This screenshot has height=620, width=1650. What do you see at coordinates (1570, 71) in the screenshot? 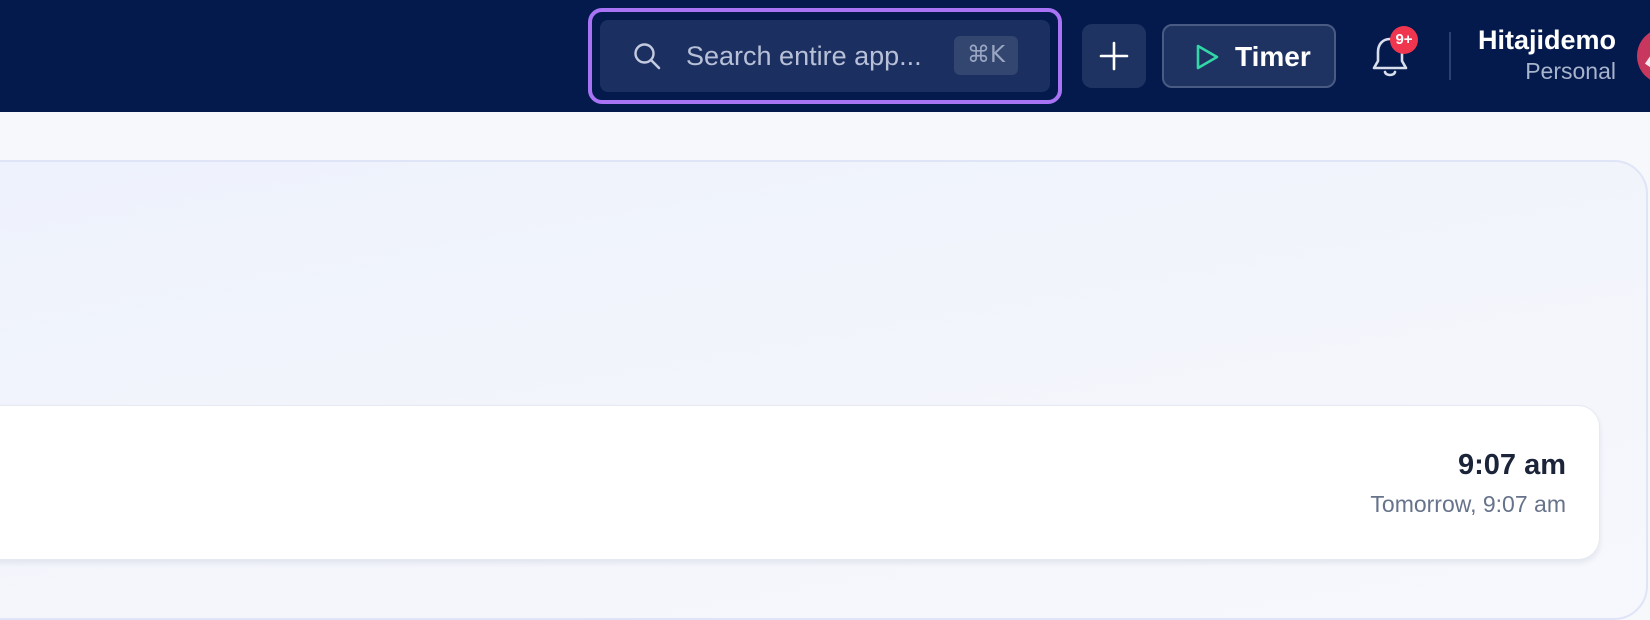
I see `user-account-type: Personal` at bounding box center [1570, 71].